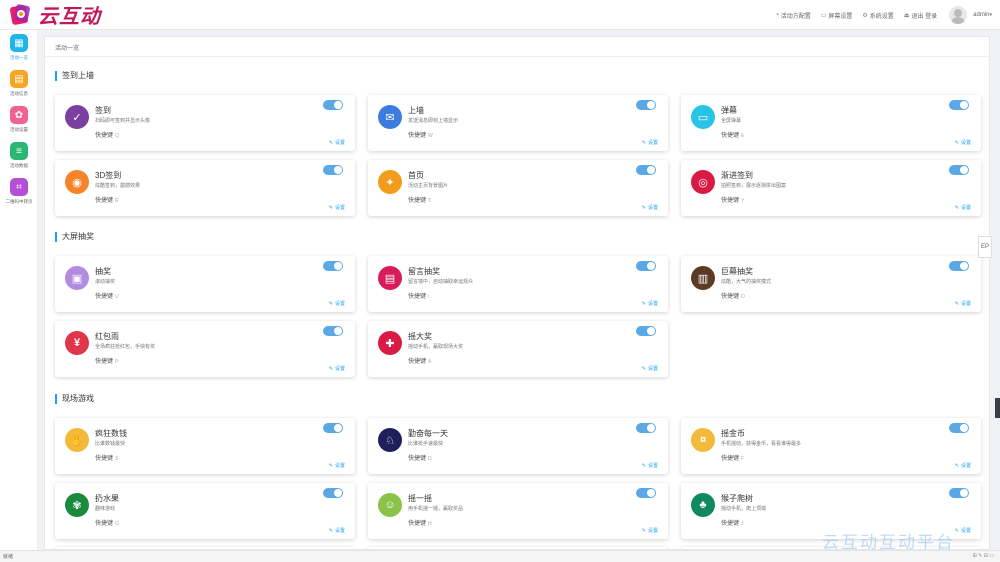 The width and height of the screenshot is (1000, 562). I want to click on card-description: 发送消息即刻上墙显示, so click(433, 121).